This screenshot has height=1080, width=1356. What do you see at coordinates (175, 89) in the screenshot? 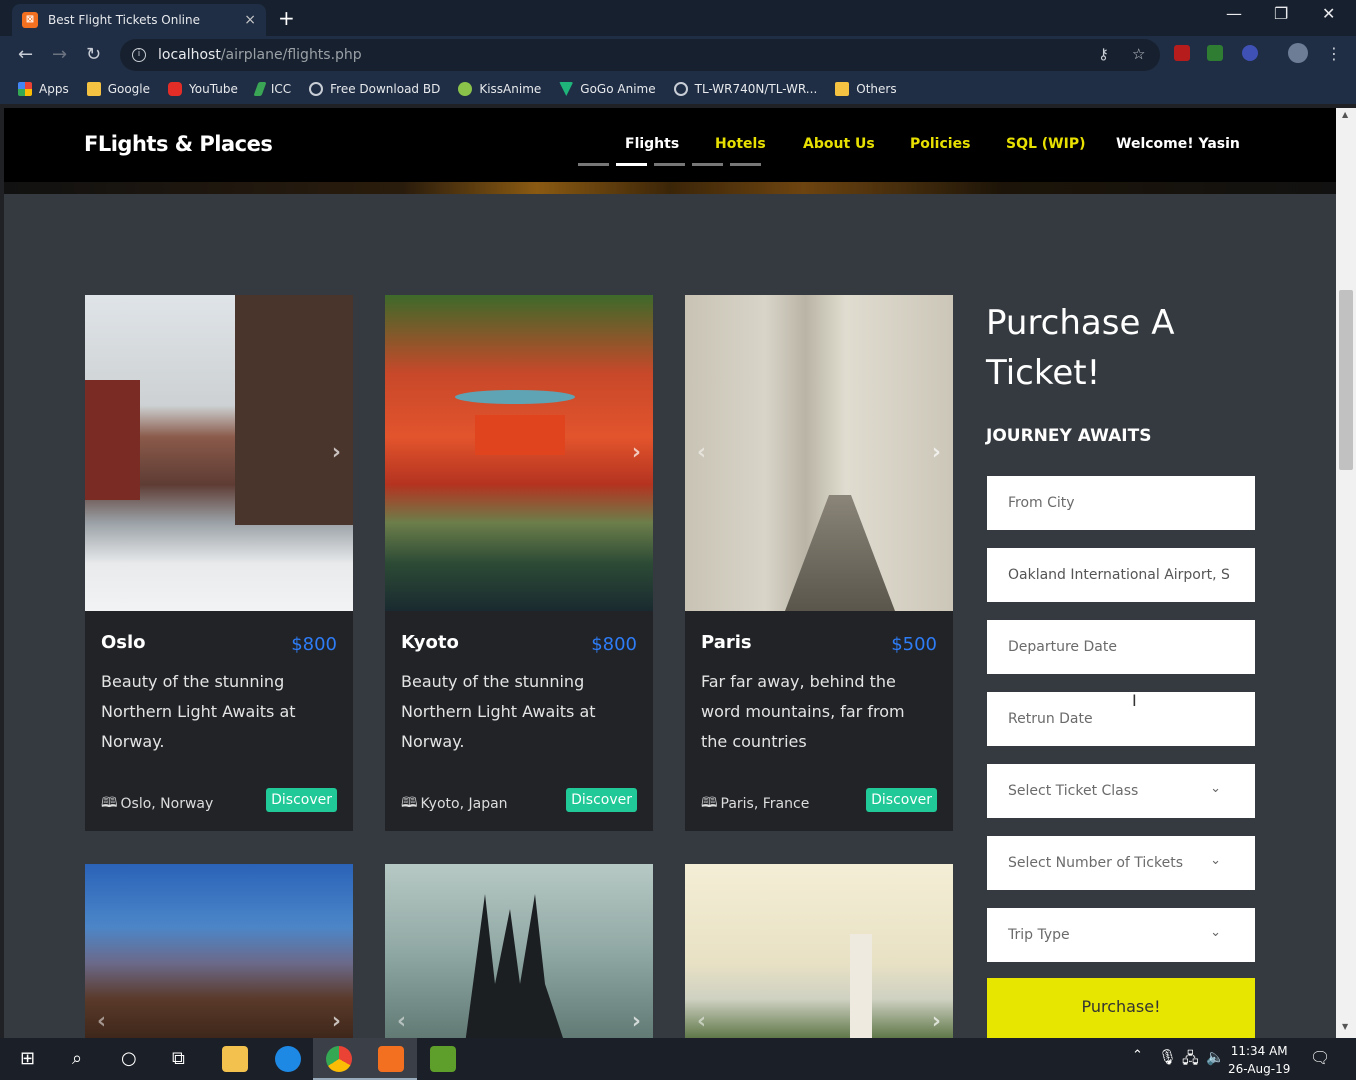
I see `youtube-icon` at bounding box center [175, 89].